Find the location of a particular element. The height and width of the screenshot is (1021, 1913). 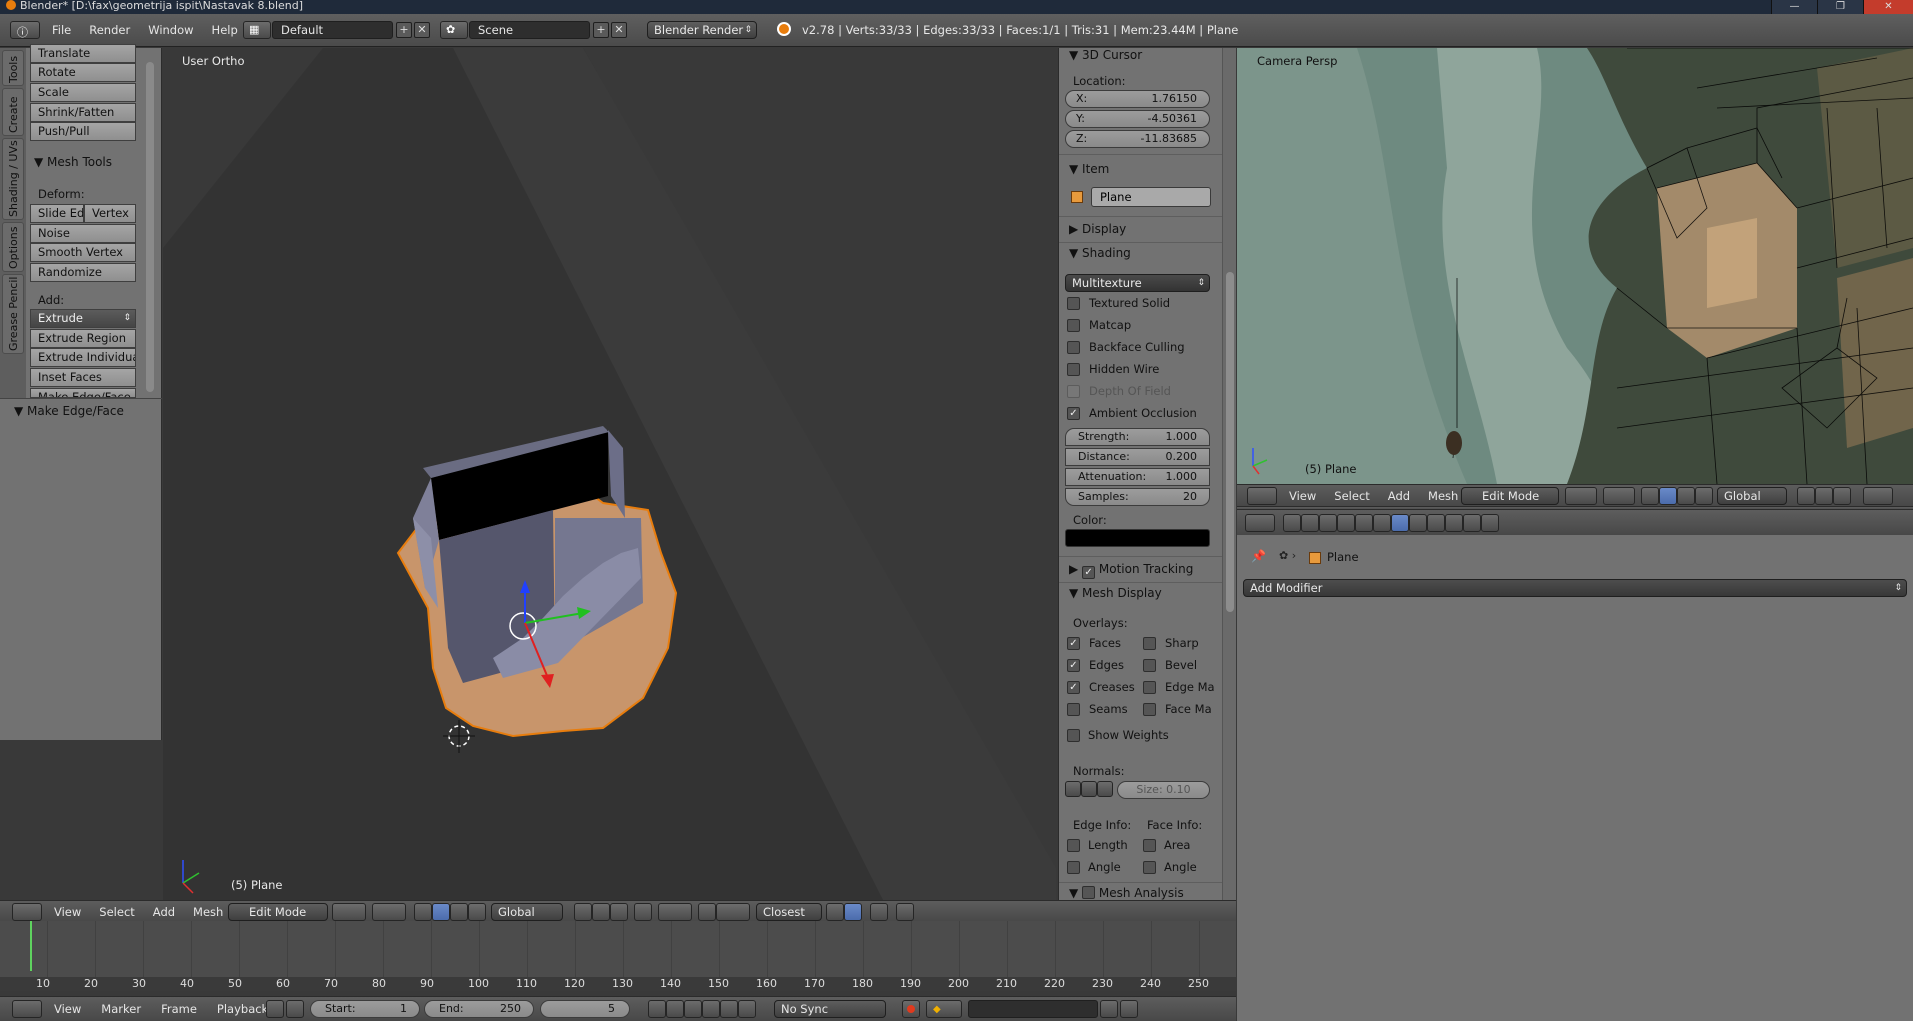

overlay-sharp-row: Sharp is located at coordinates (1171, 643).